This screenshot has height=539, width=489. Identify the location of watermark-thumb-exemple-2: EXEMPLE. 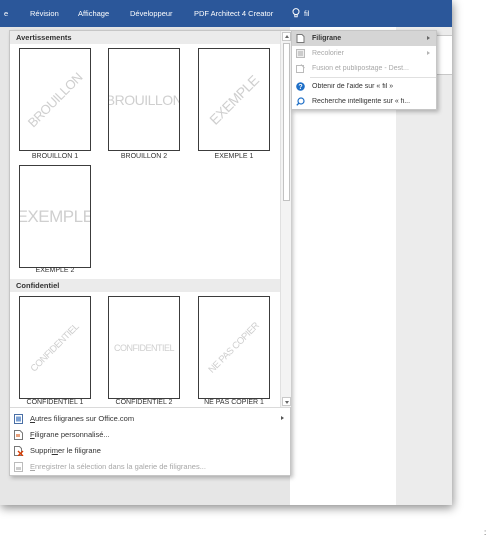
(55, 216).